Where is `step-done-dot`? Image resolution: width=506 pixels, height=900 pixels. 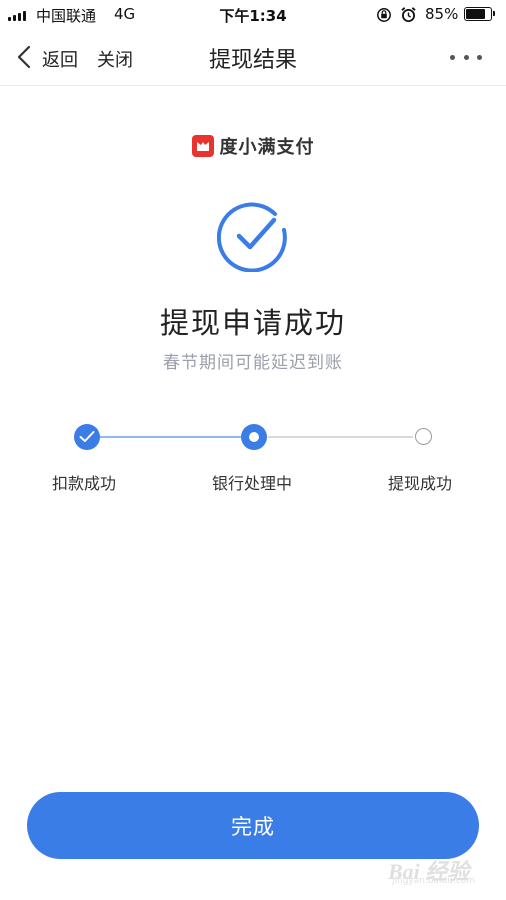
step-done-dot is located at coordinates (87, 437).